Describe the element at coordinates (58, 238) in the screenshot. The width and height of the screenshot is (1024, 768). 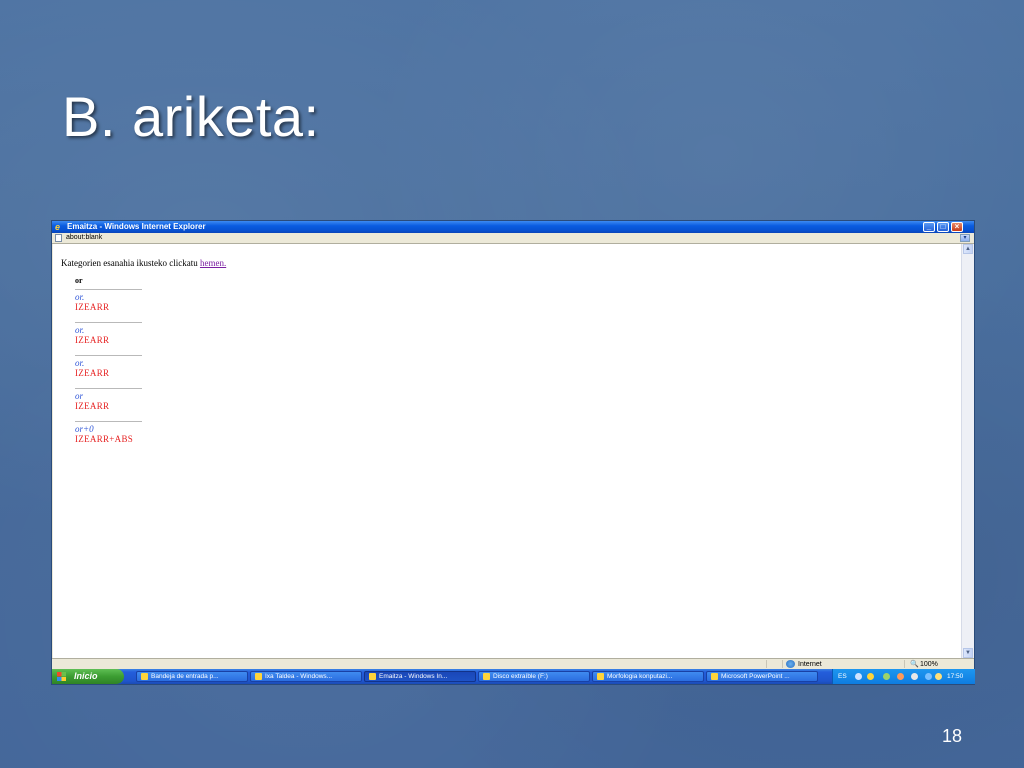
I see `page-icon` at that location.